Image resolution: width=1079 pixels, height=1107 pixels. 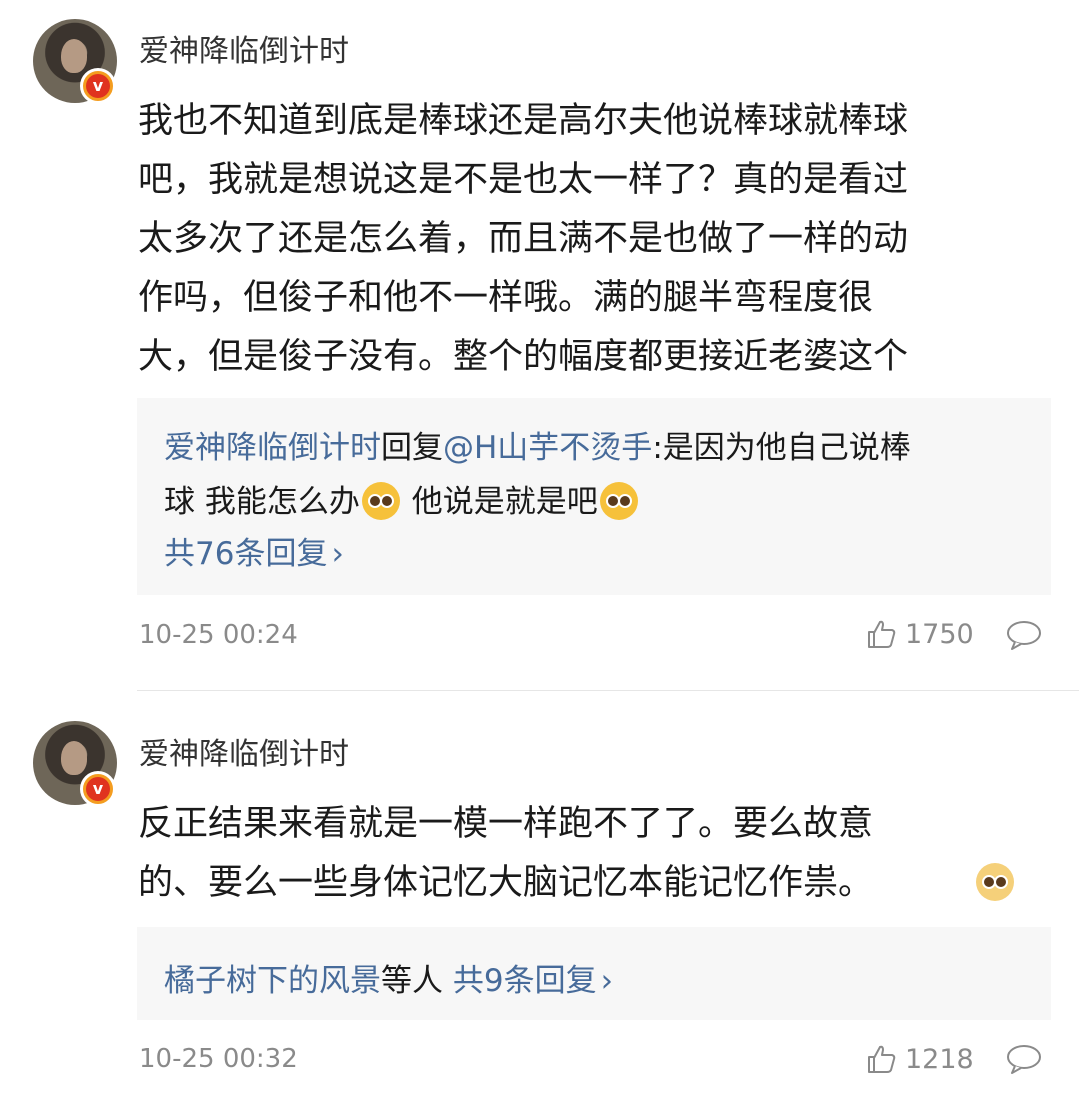 What do you see at coordinates (244, 751) in the screenshot?
I see `username: 爱神降临倒计时` at bounding box center [244, 751].